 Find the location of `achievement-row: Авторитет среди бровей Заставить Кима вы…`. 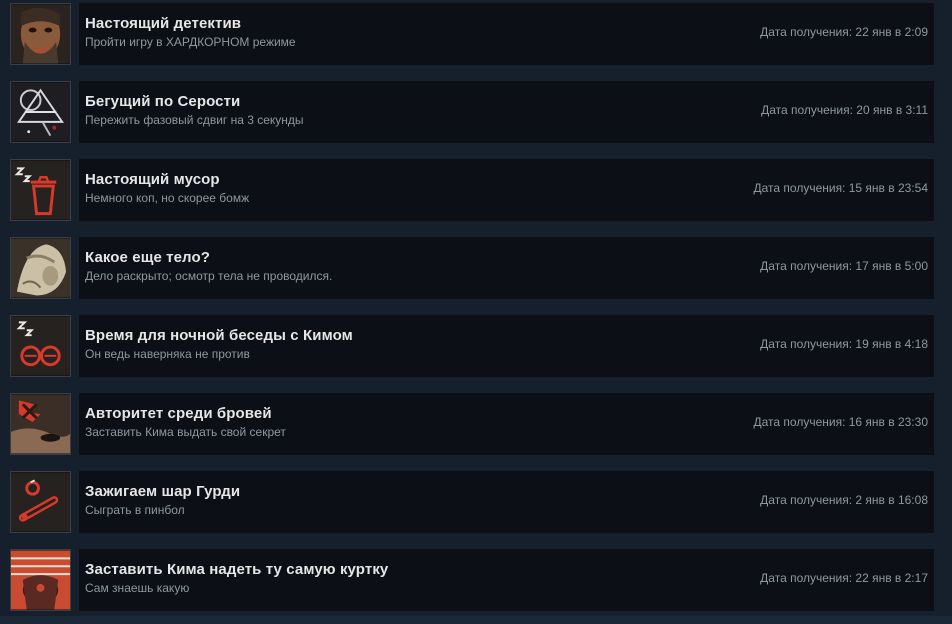

achievement-row: Авторитет среди бровей Заставить Кима вы… is located at coordinates (476, 429).